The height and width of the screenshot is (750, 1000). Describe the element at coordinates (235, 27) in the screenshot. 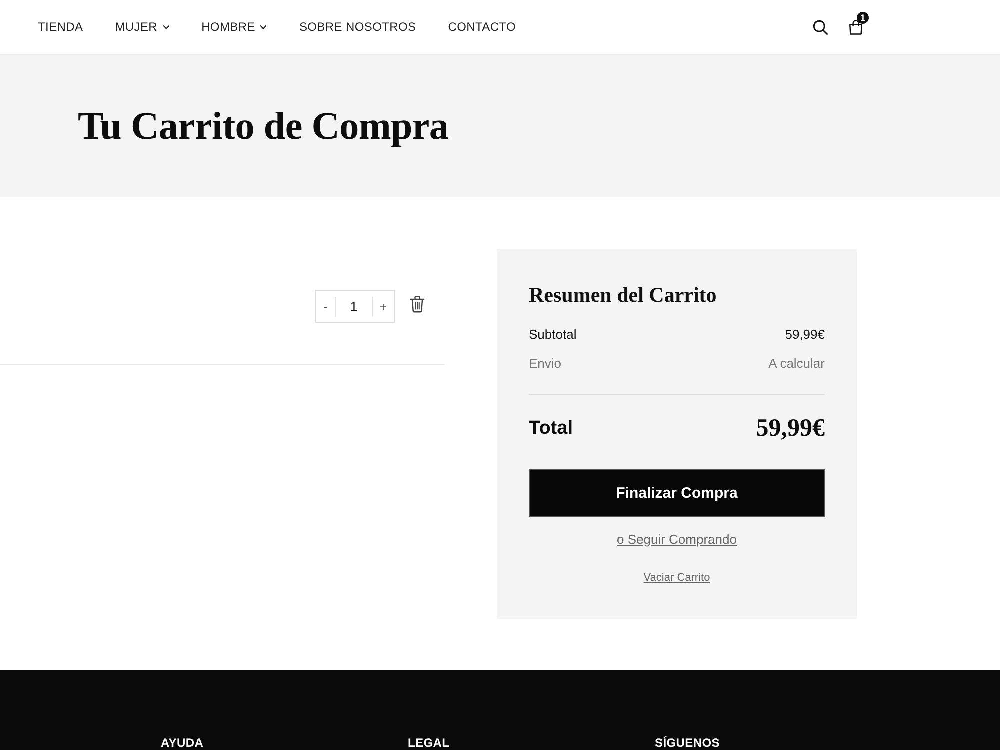

I see `nav-link: HOMBRE` at that location.